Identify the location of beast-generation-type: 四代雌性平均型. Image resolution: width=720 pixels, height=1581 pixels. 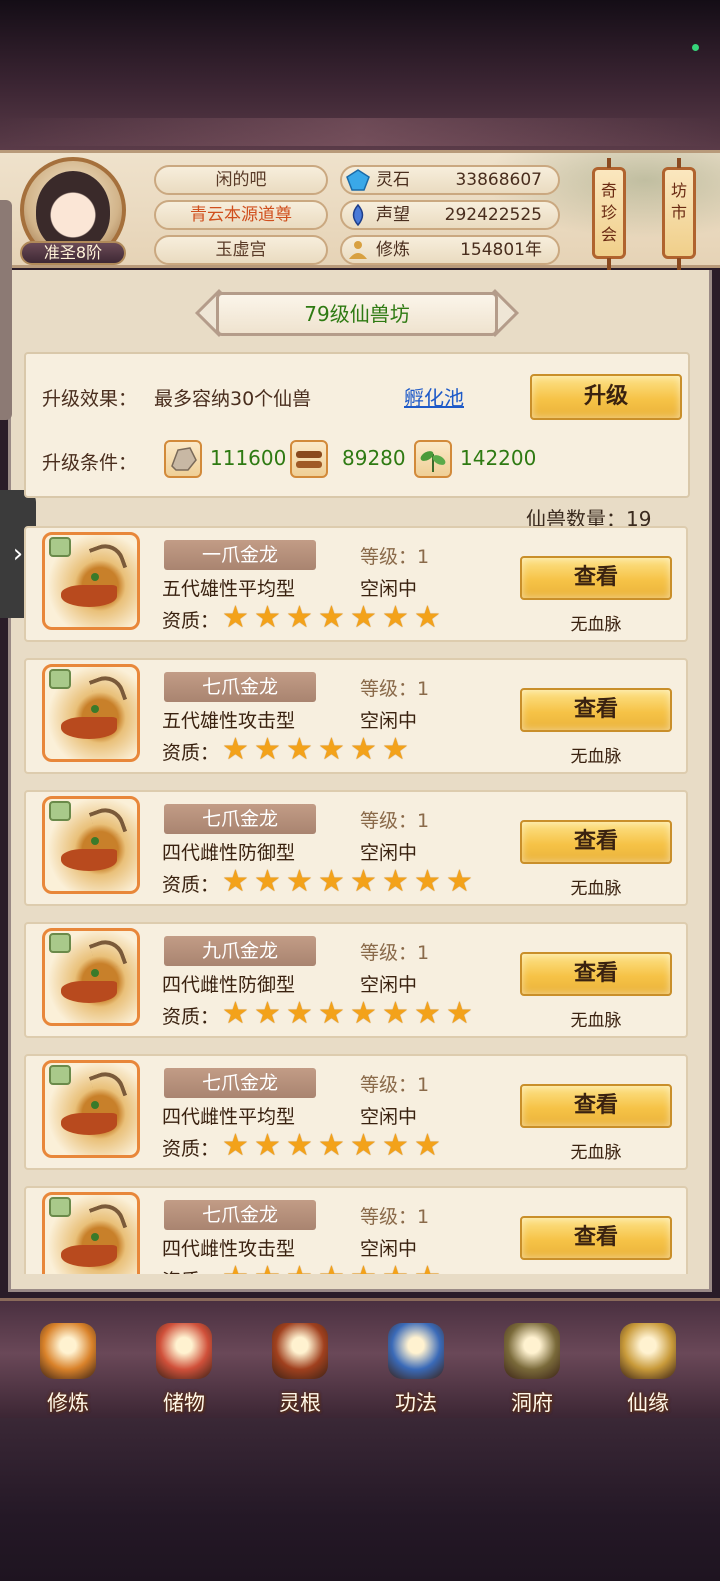
(229, 1117).